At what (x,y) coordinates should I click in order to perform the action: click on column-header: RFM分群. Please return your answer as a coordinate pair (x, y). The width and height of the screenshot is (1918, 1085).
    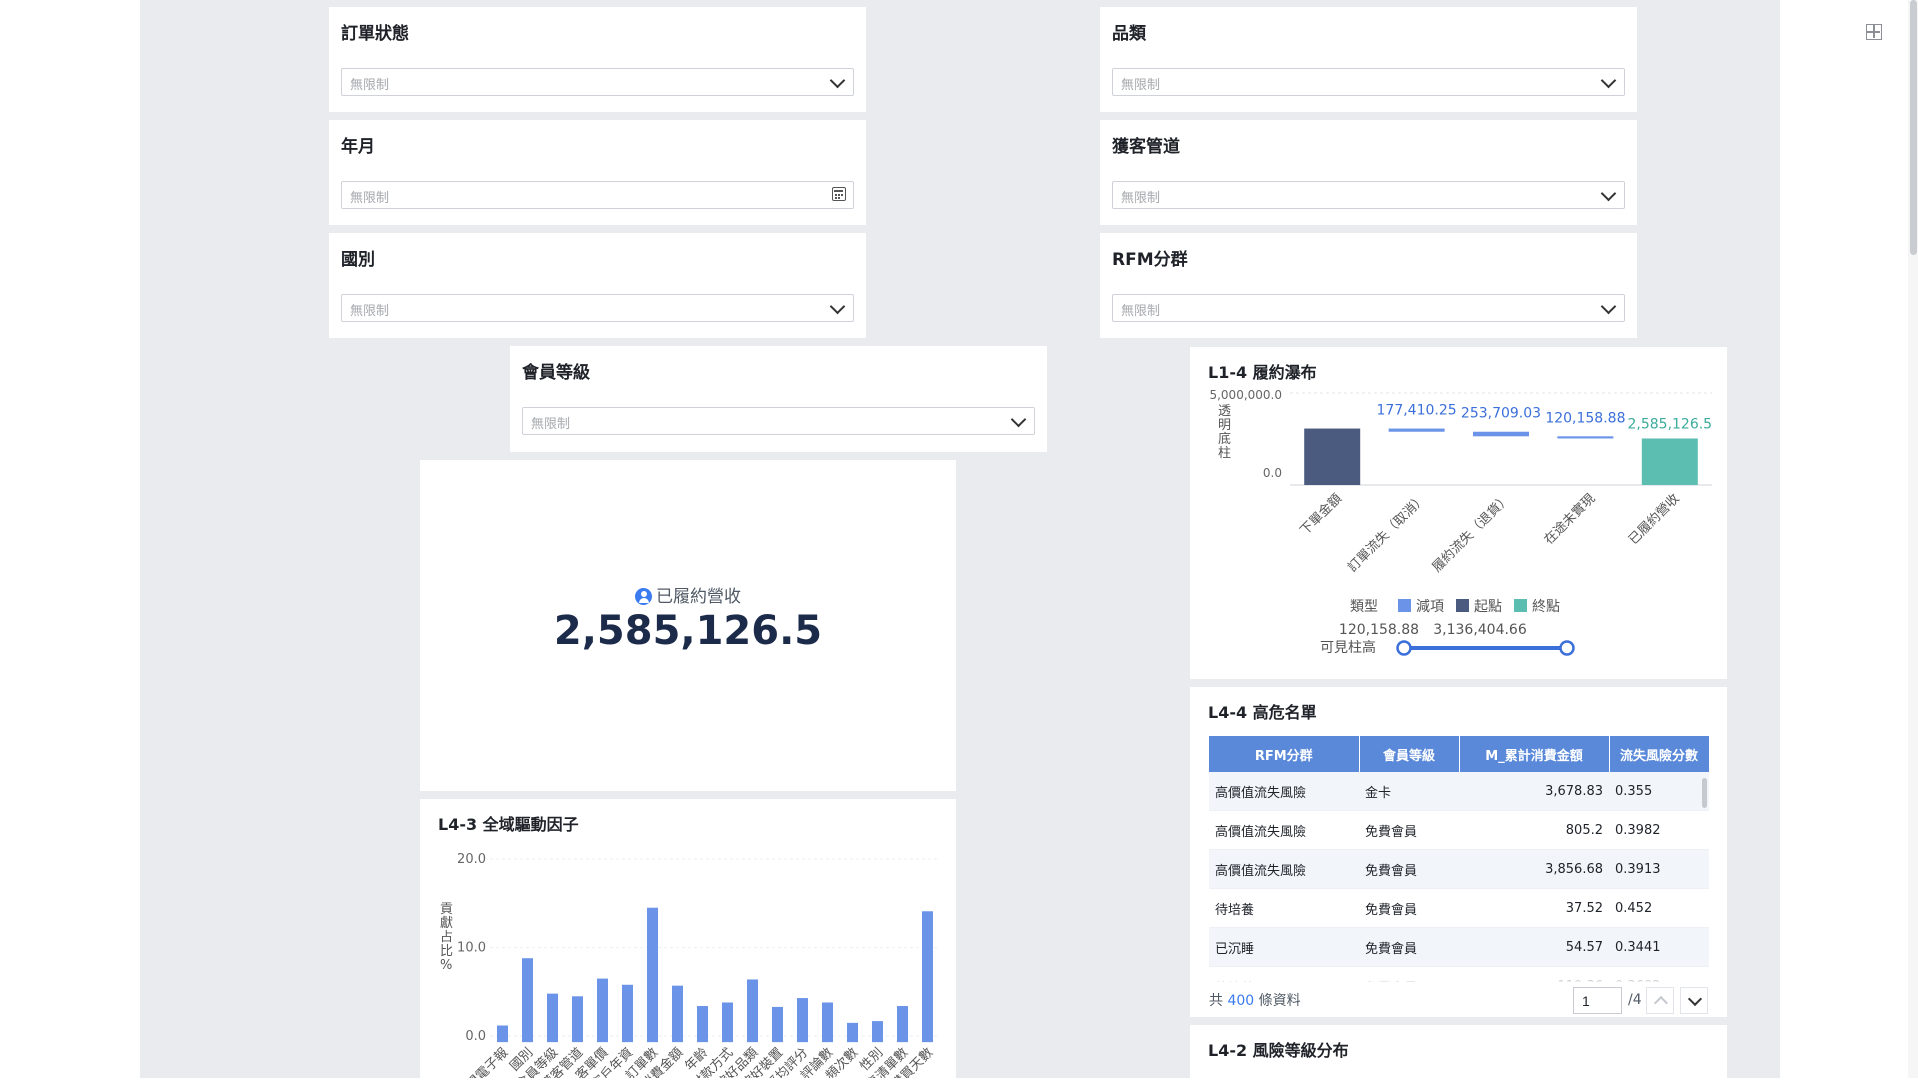
    Looking at the image, I should click on (1284, 754).